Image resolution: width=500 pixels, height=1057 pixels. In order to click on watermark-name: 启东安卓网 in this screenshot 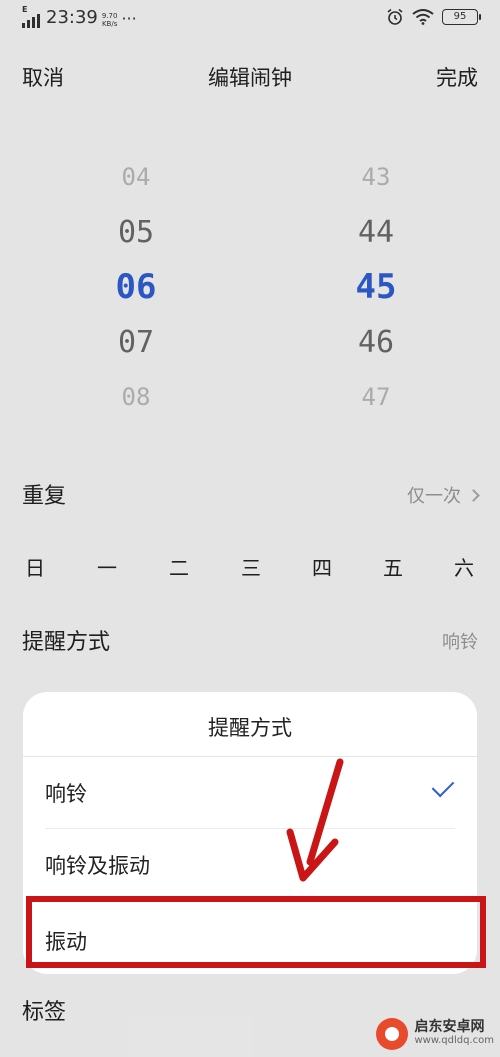, I will do `click(449, 1027)`.